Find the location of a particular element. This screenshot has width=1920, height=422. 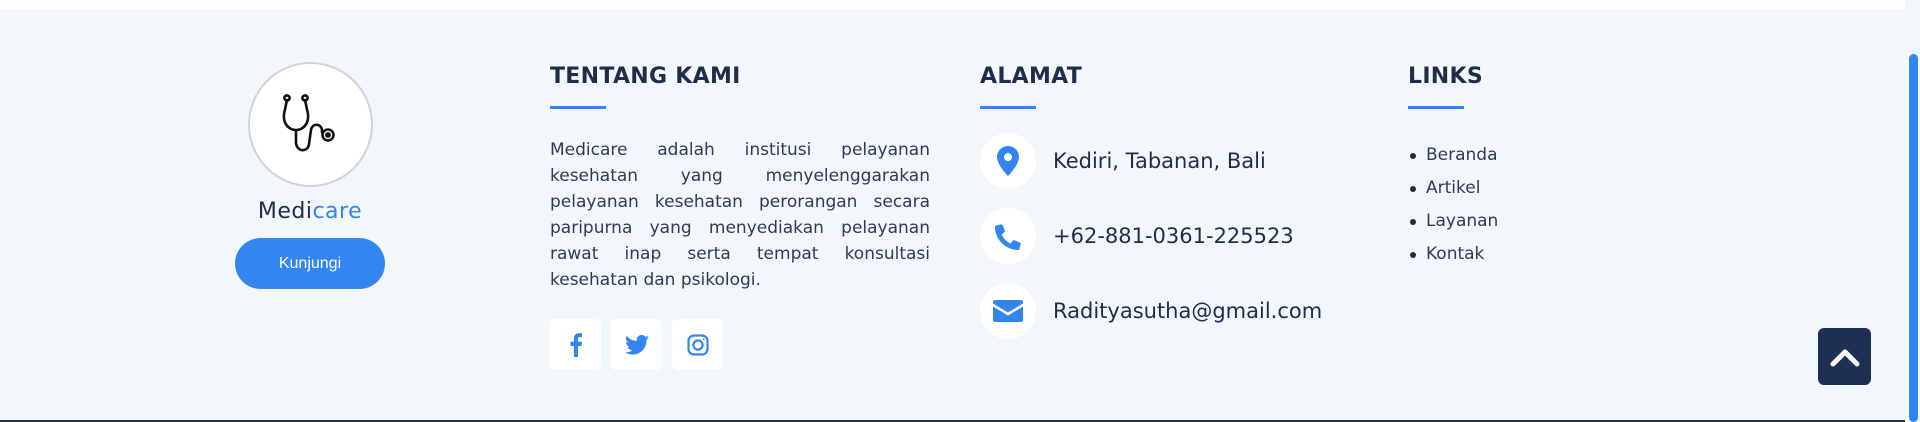

location-text: Kediri, Tabanan, Bali is located at coordinates (1159, 161).